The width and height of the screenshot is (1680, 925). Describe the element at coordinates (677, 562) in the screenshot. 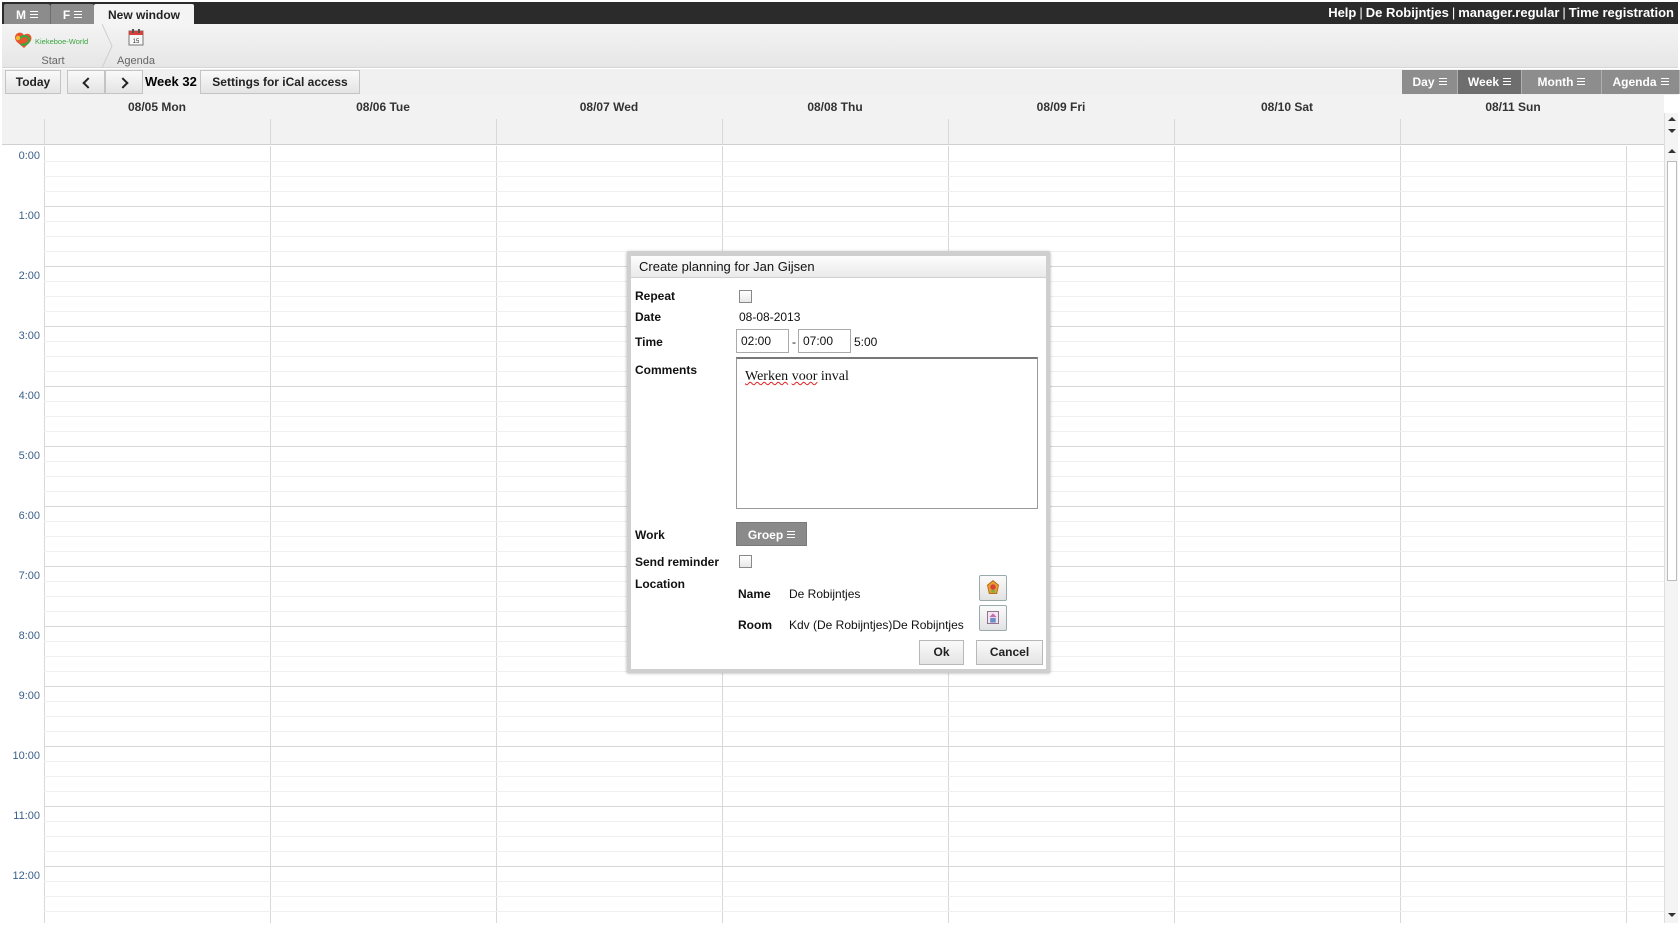

I see `send-reminder-label: Send reminder` at that location.